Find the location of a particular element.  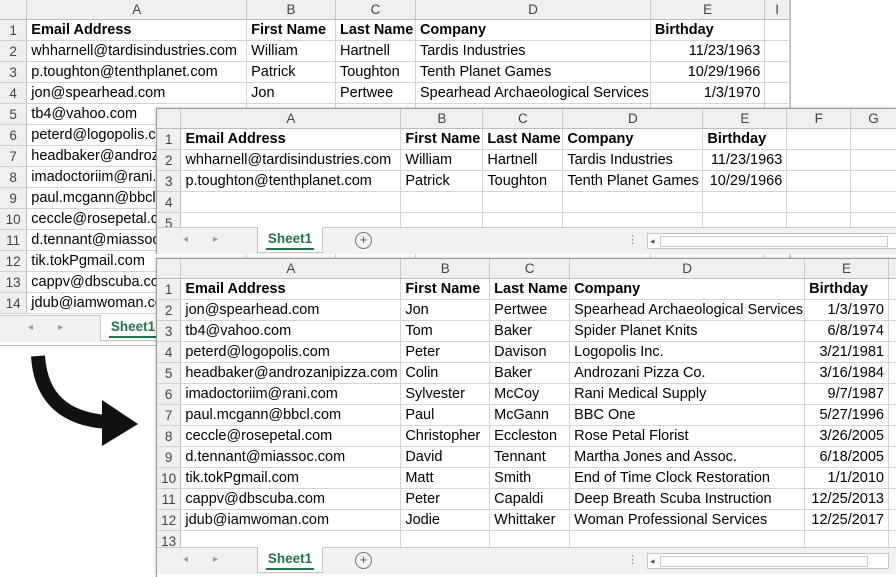

cell: Davison is located at coordinates (530, 352).